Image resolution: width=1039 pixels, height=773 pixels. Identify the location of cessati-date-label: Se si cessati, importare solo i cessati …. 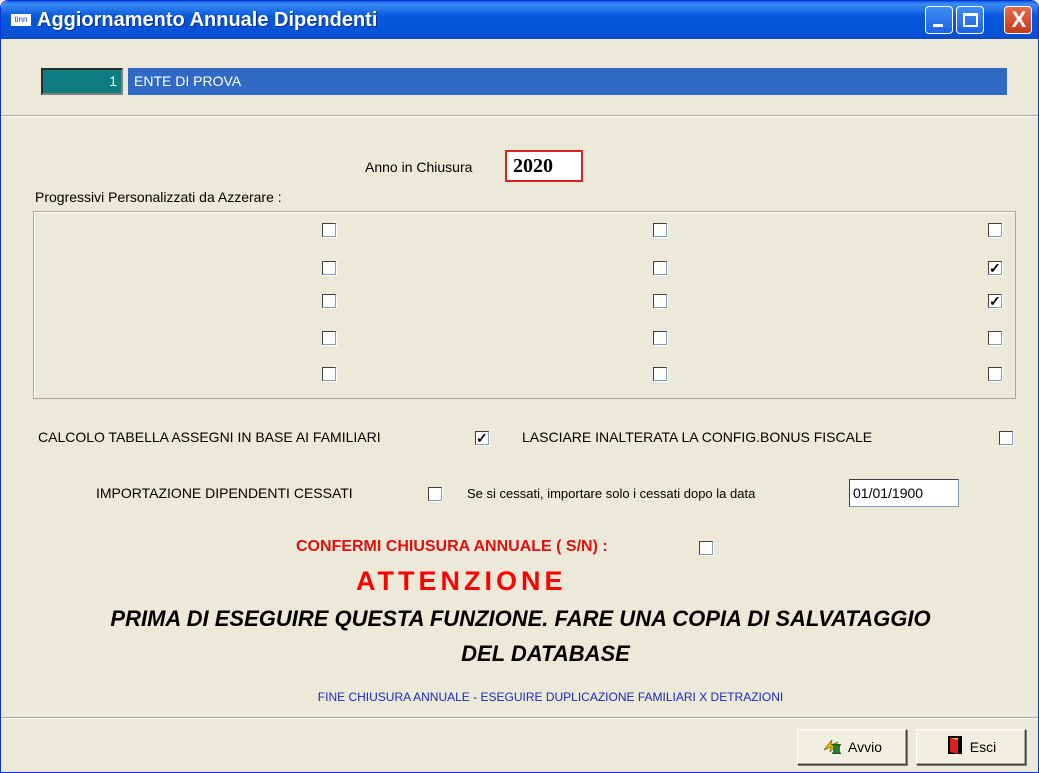
(611, 493).